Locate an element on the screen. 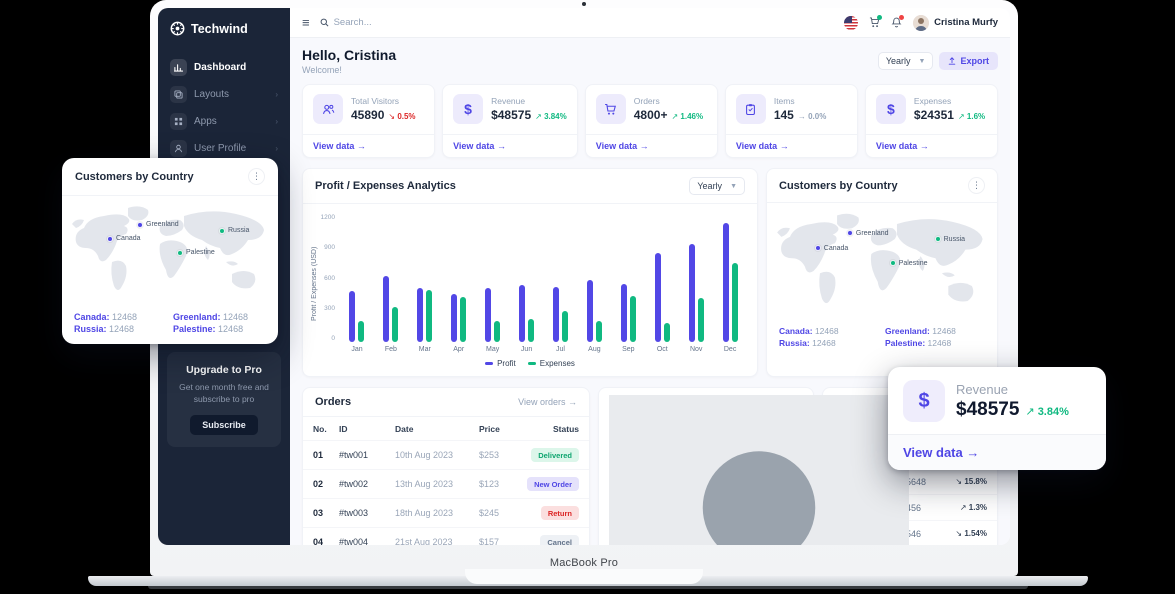 This screenshot has width=1175, height=594. webcam-dot is located at coordinates (584, 4).